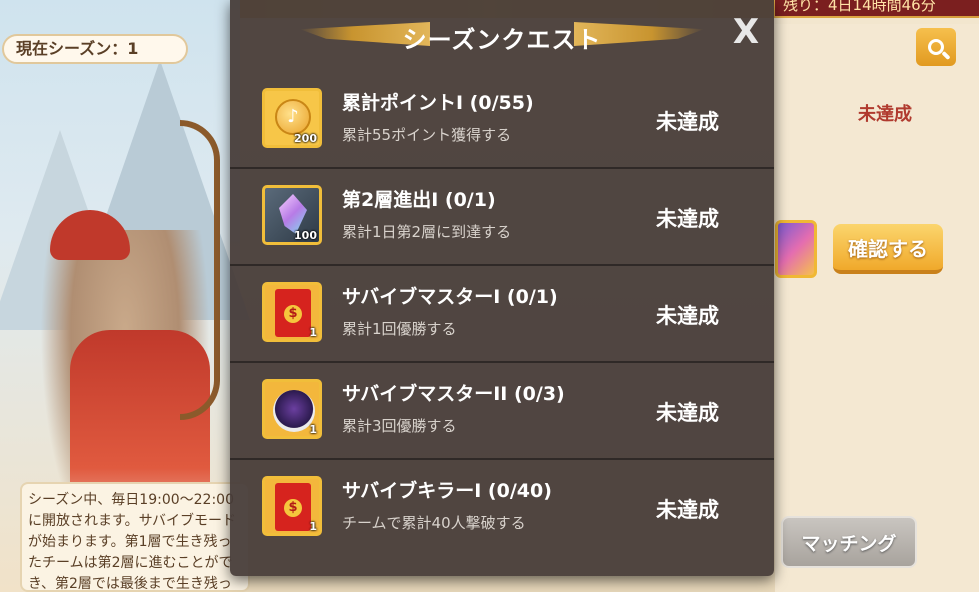 This screenshot has width=979, height=592. I want to click on confirm-button: 確認する, so click(888, 249).